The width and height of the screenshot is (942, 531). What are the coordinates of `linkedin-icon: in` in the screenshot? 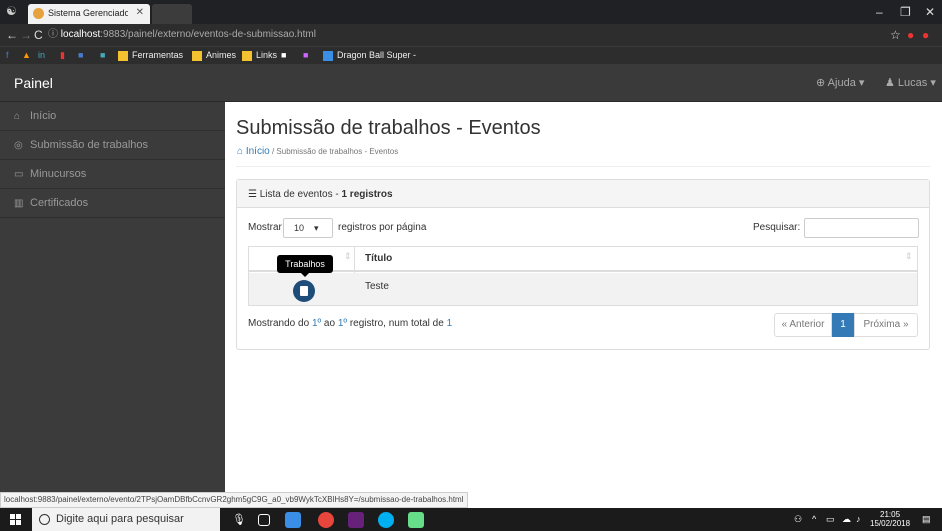 It's located at (41, 55).